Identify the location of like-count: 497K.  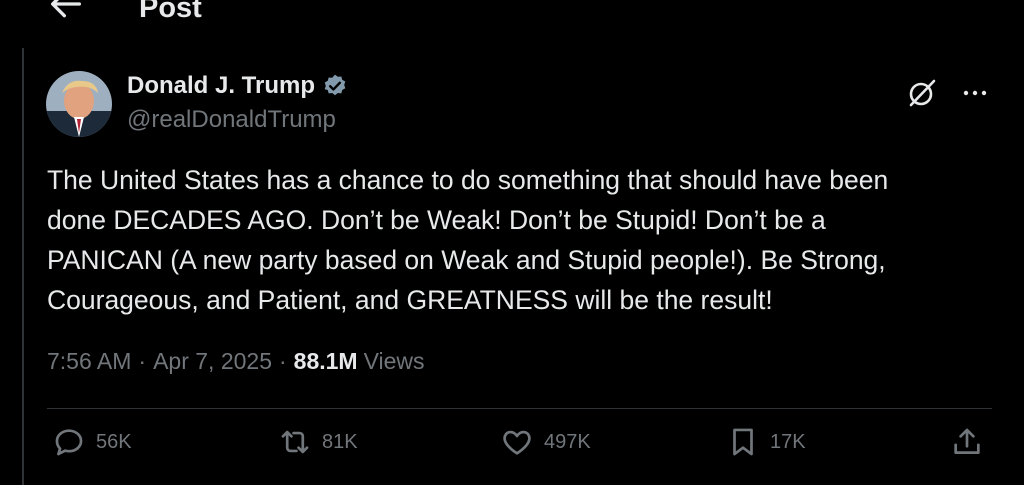
(567, 441).